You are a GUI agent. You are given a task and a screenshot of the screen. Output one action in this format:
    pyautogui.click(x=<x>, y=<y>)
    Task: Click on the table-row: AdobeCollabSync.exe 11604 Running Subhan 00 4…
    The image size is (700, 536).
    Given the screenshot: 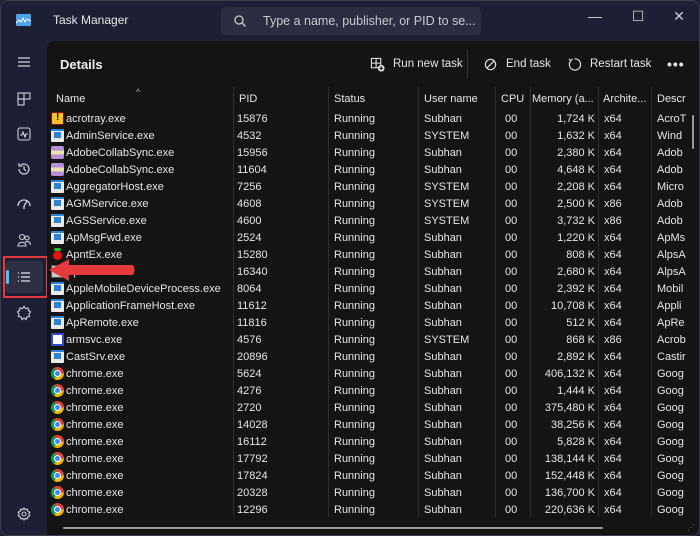 What is the action you would take?
    pyautogui.click(x=373, y=170)
    